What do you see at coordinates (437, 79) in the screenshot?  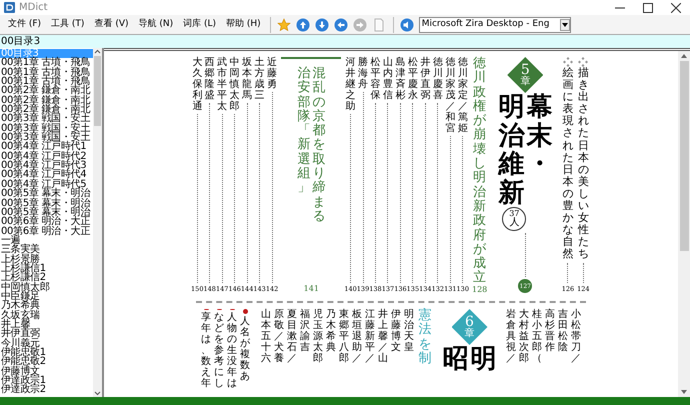 I see `person-name: 徳川慶喜` at bounding box center [437, 79].